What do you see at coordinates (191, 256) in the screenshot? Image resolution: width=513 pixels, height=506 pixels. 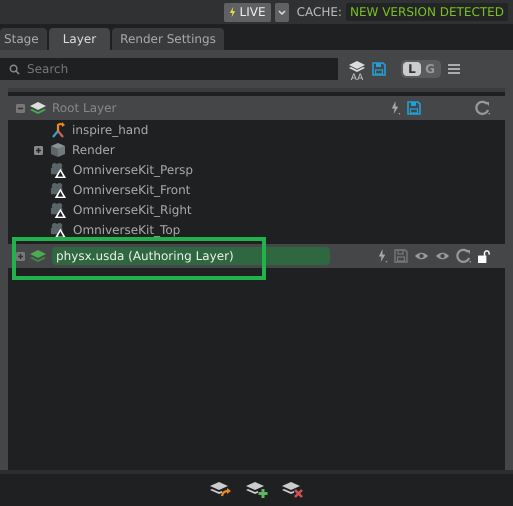 I see `layer-name: physx.usda (Authoring Layer)` at bounding box center [191, 256].